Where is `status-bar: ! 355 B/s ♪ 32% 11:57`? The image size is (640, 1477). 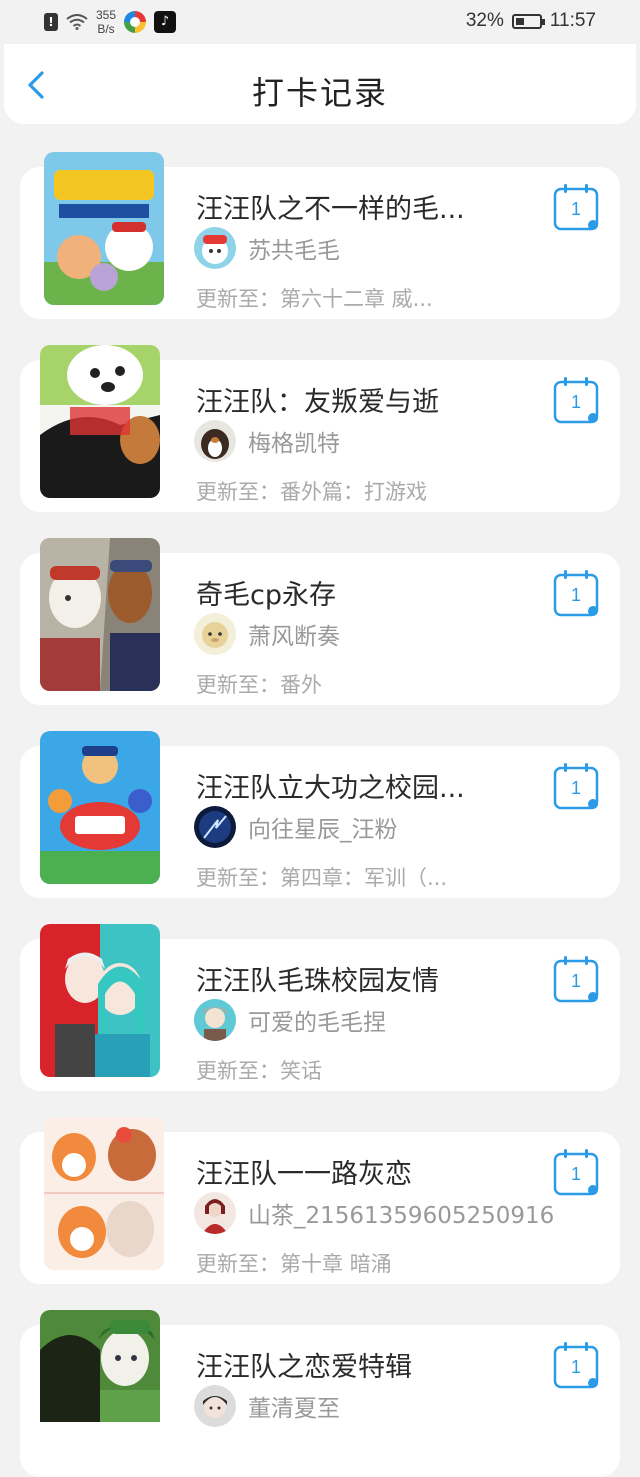
status-bar: ! 355 B/s ♪ 32% 11:57 is located at coordinates (320, 22).